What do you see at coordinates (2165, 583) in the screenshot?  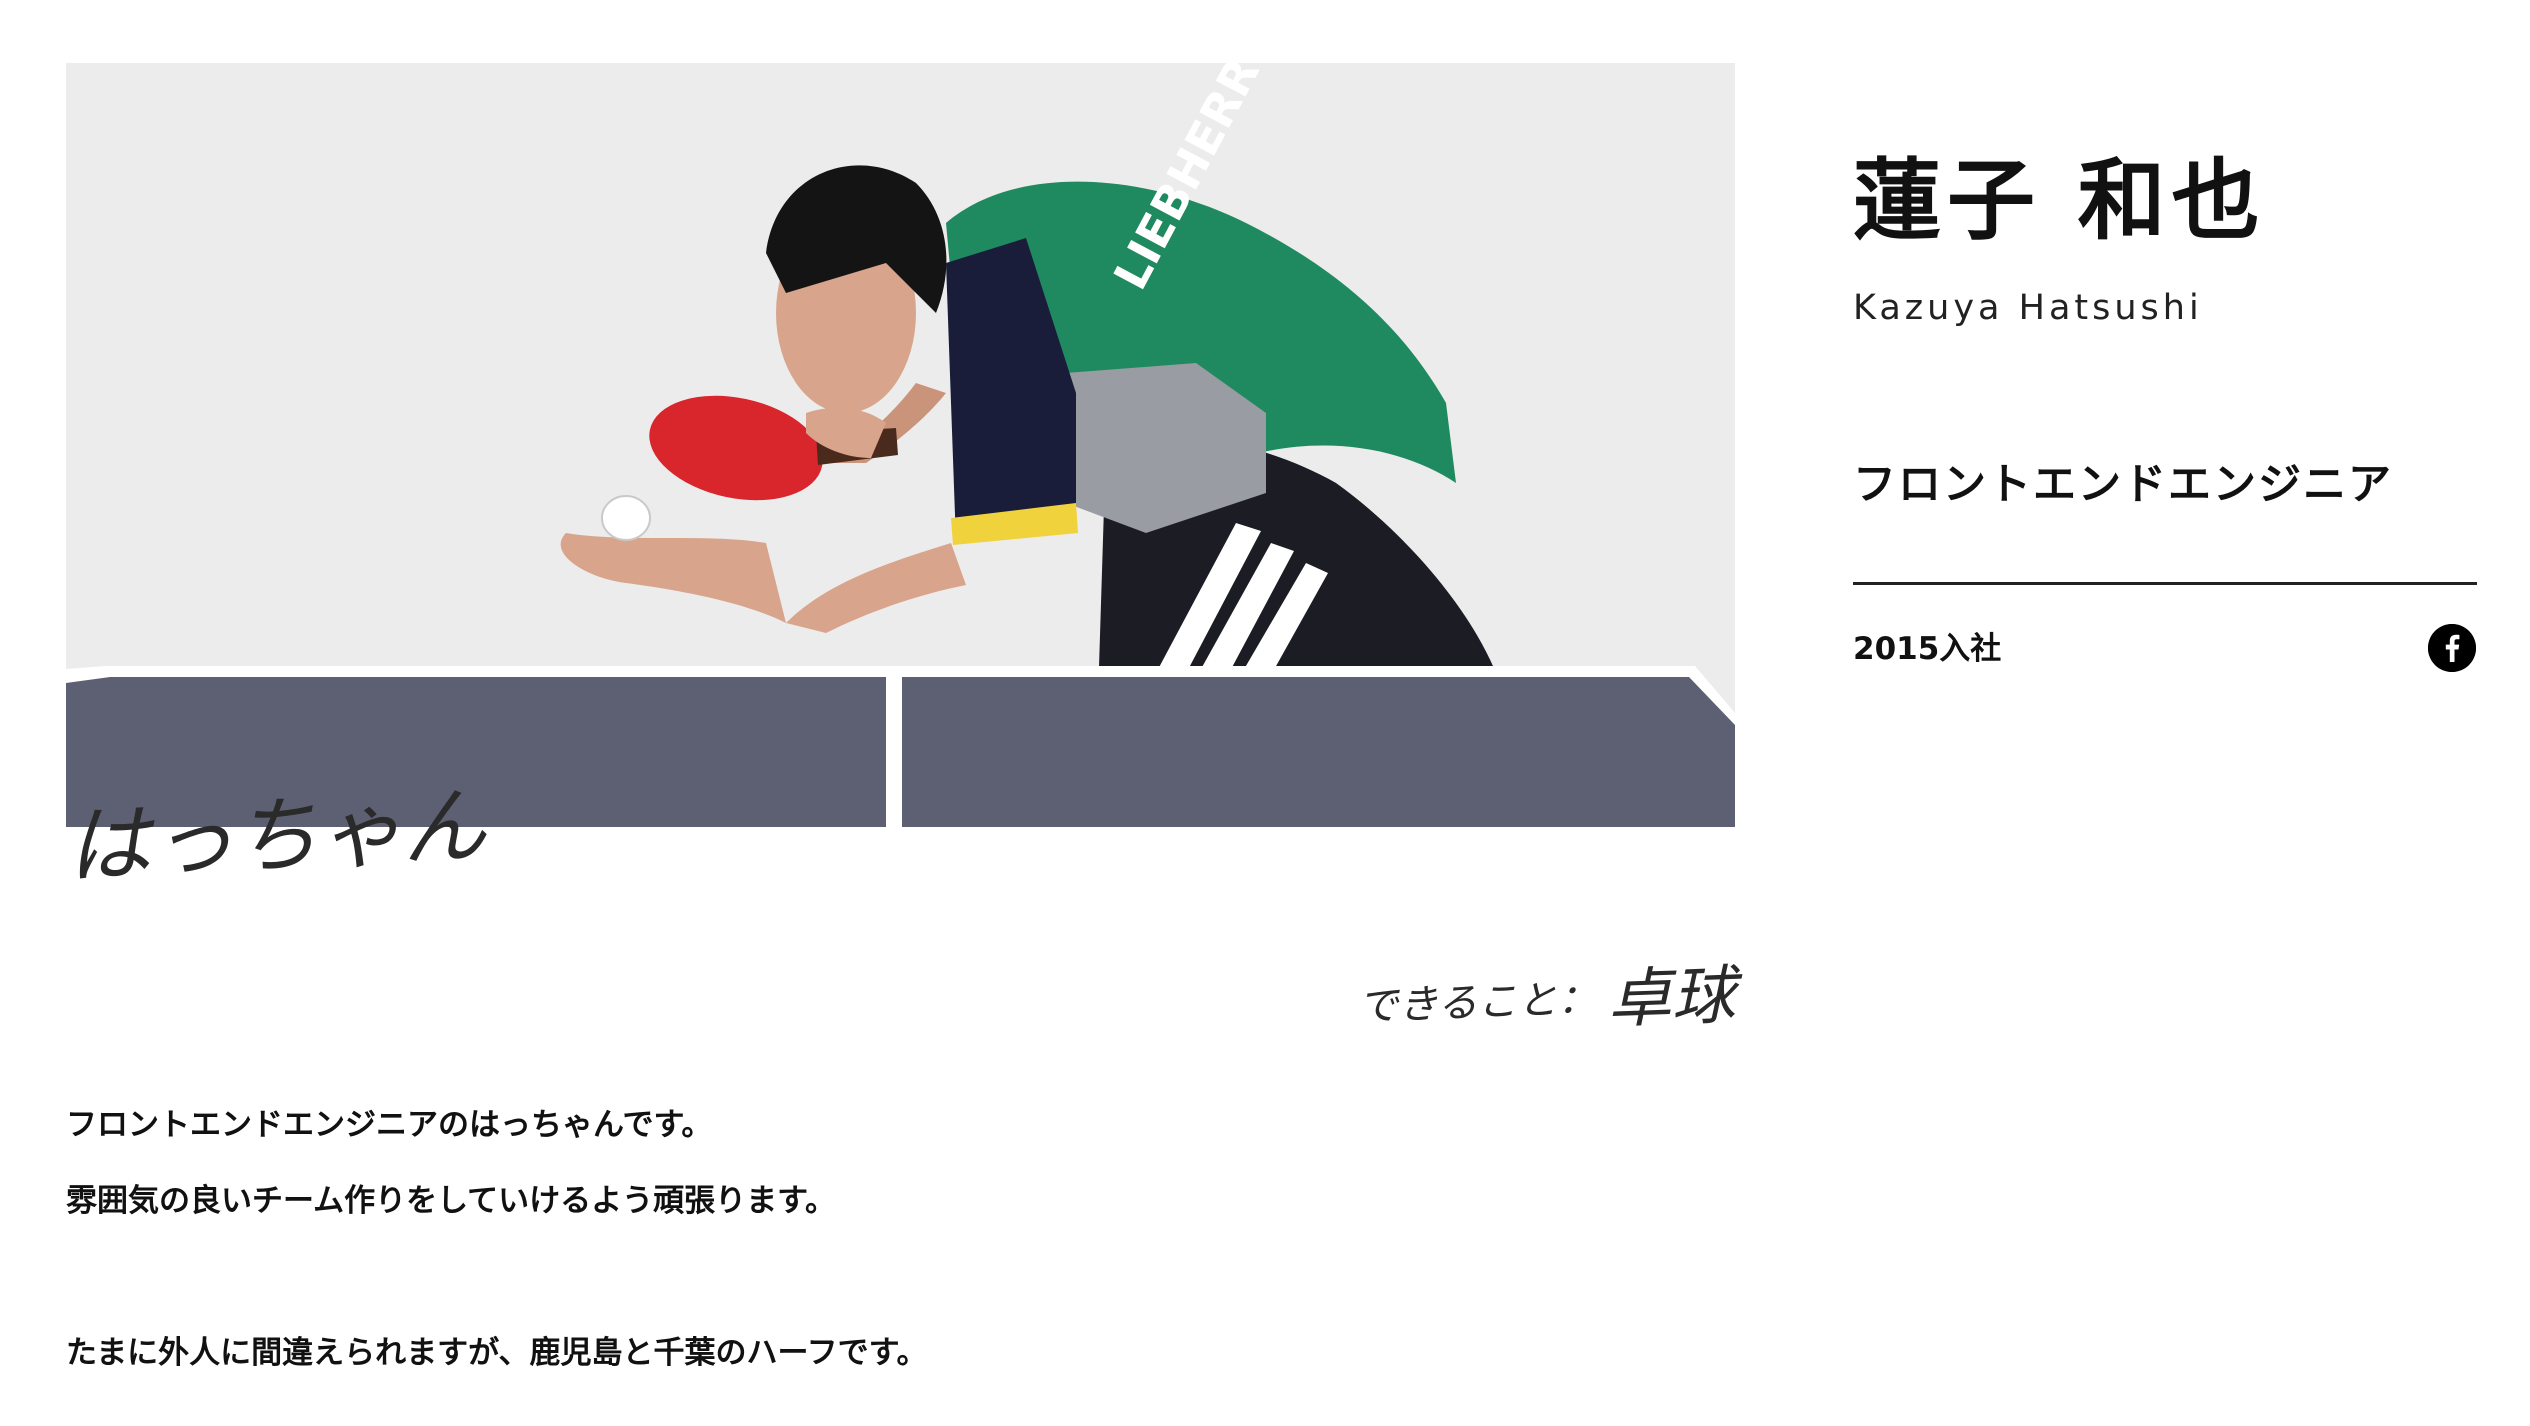 I see `divider` at bounding box center [2165, 583].